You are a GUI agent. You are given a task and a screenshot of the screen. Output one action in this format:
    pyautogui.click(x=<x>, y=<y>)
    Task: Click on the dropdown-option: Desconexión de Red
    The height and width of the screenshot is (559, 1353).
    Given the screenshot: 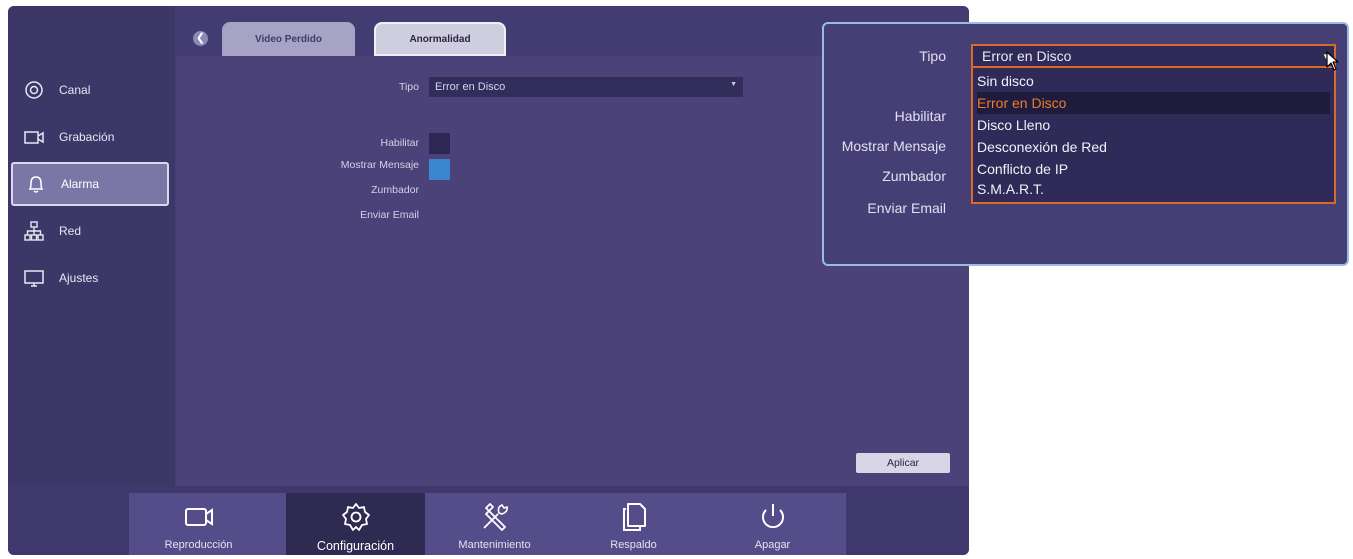 What is the action you would take?
    pyautogui.click(x=1153, y=147)
    